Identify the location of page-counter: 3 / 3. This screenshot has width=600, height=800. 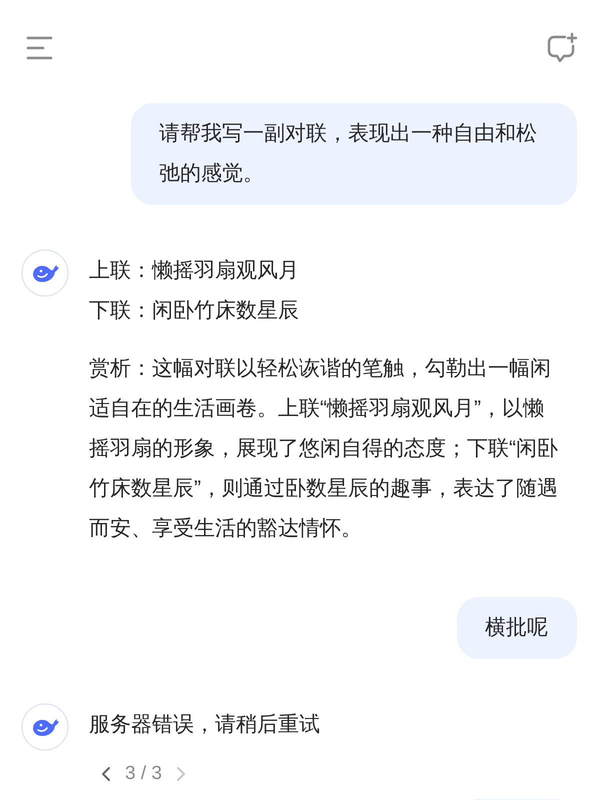
(143, 774).